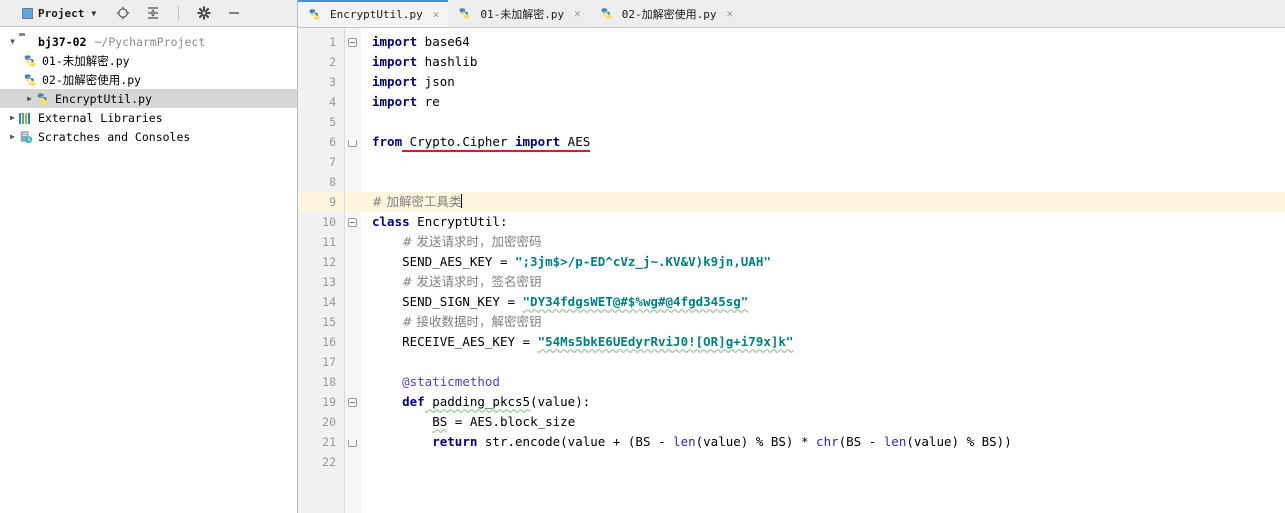 This screenshot has height=513, width=1285. I want to click on line-number: 7, so click(332, 162).